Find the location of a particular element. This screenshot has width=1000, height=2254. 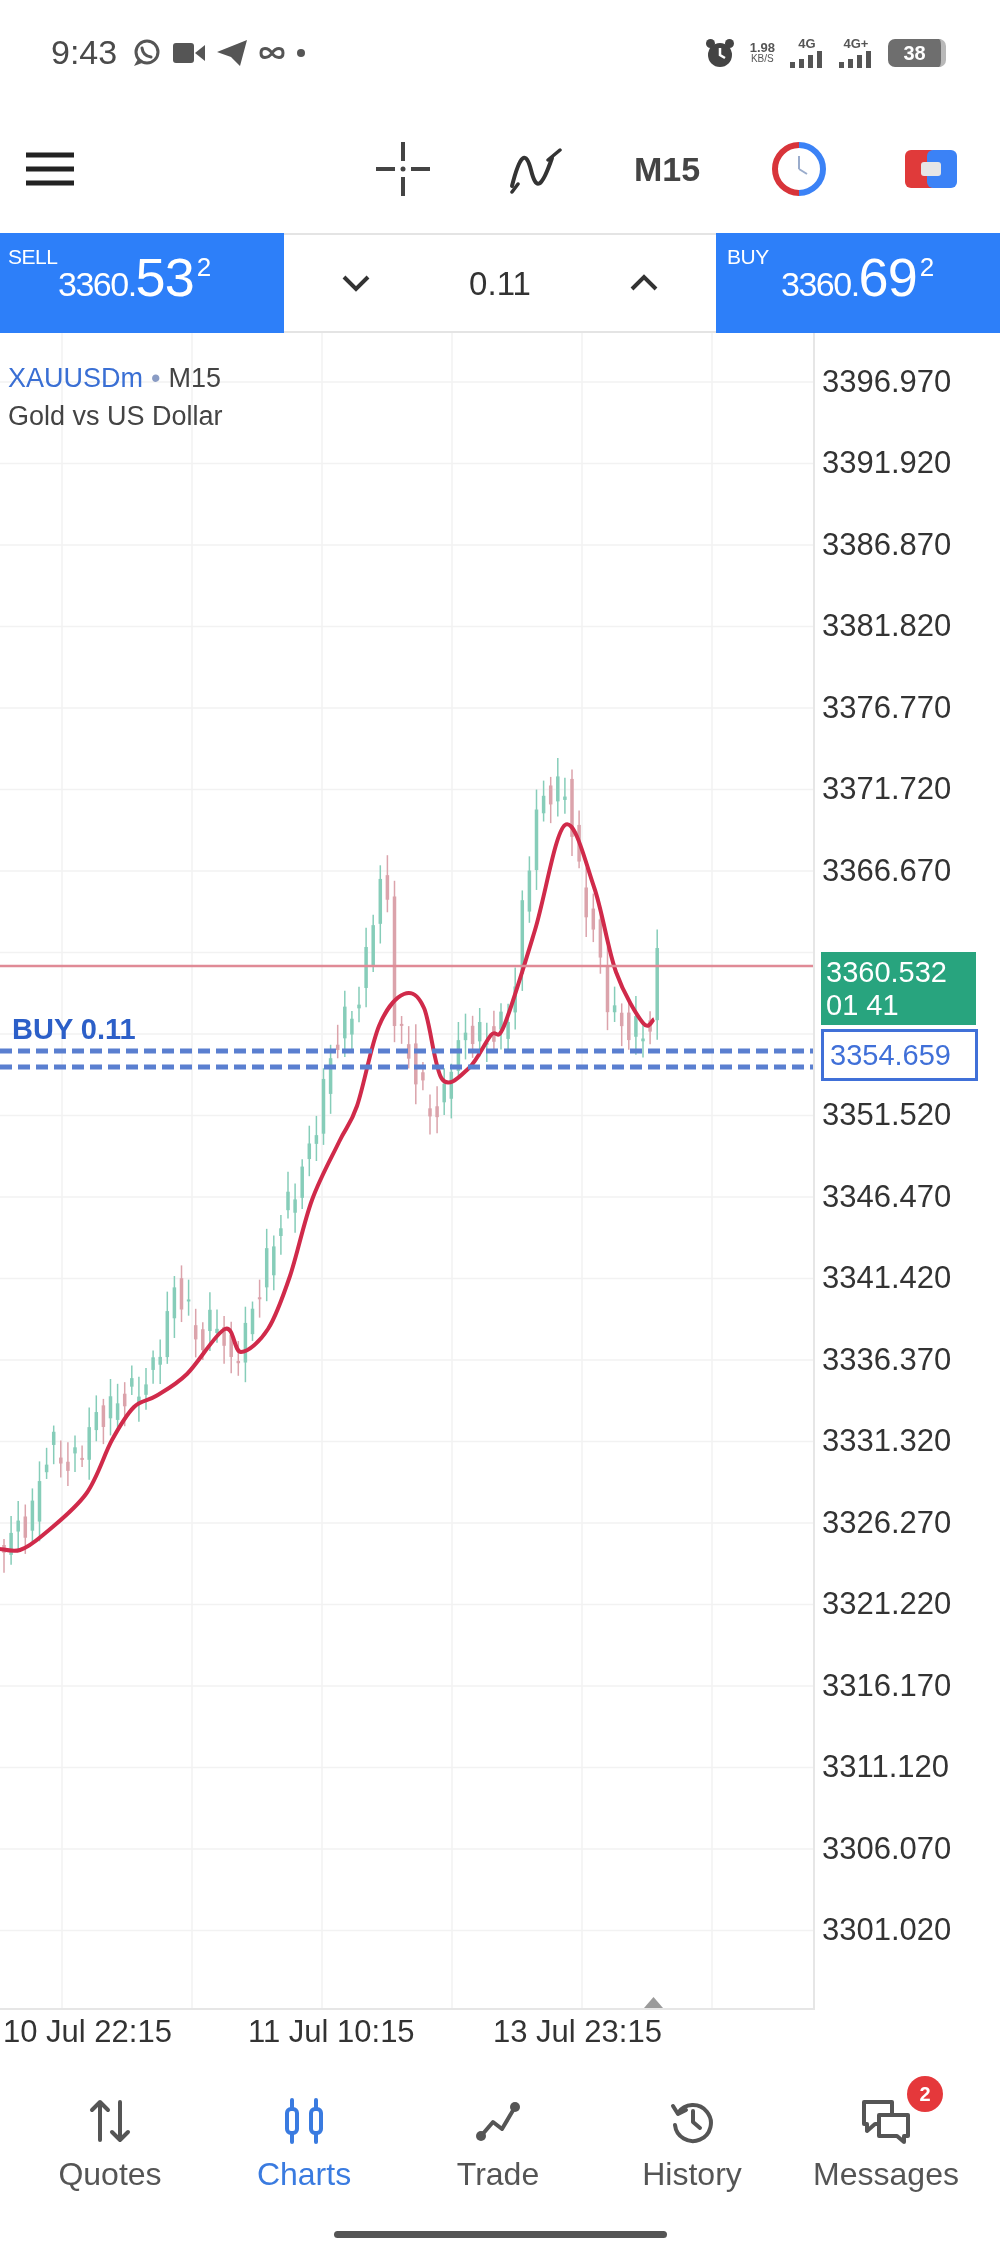

crosshair-icon is located at coordinates (403, 169).